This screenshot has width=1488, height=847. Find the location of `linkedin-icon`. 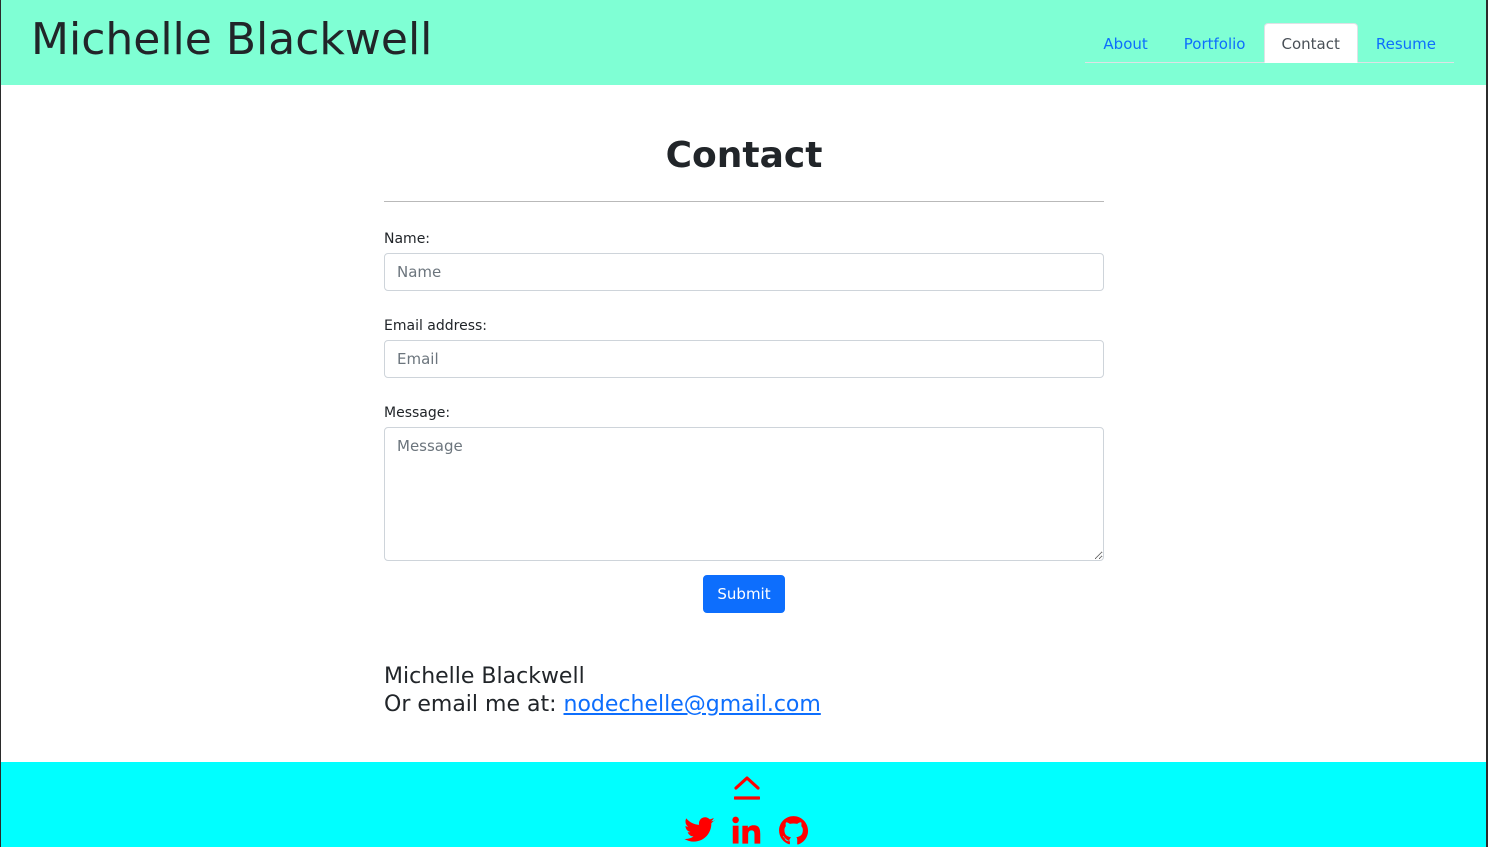

linkedin-icon is located at coordinates (746, 830).